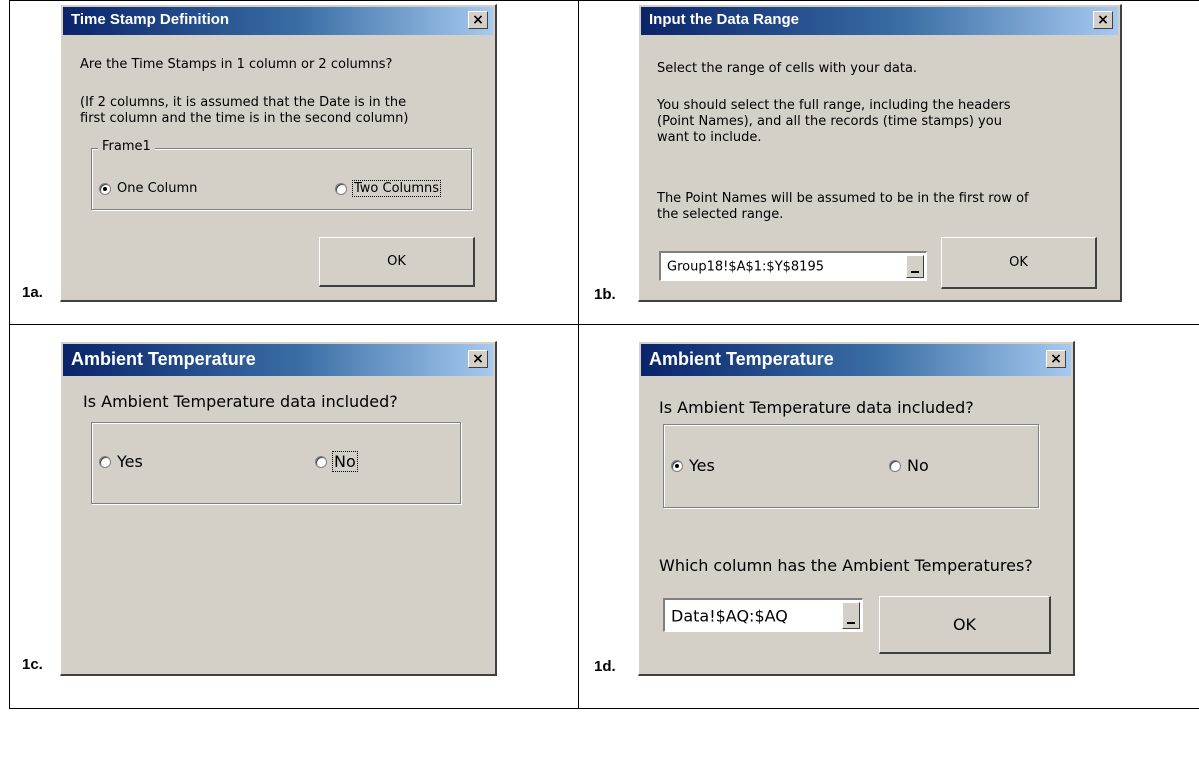 The width and height of the screenshot is (1199, 774). Describe the element at coordinates (724, 19) in the screenshot. I see `dialog-title: Input the Data Range` at that location.